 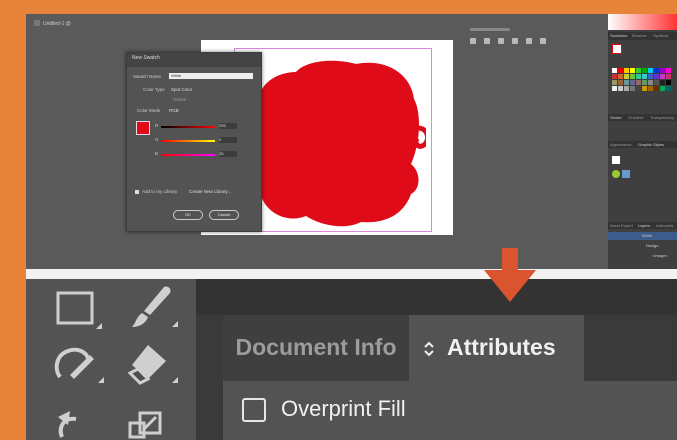 I want to click on tools-panel, so click(x=111, y=359).